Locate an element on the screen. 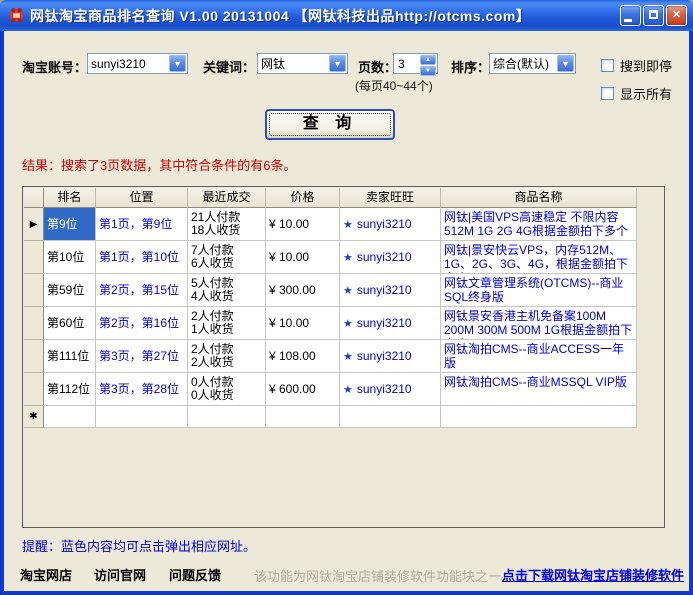  cell-deals: 5人付款 4人收货 is located at coordinates (227, 290).